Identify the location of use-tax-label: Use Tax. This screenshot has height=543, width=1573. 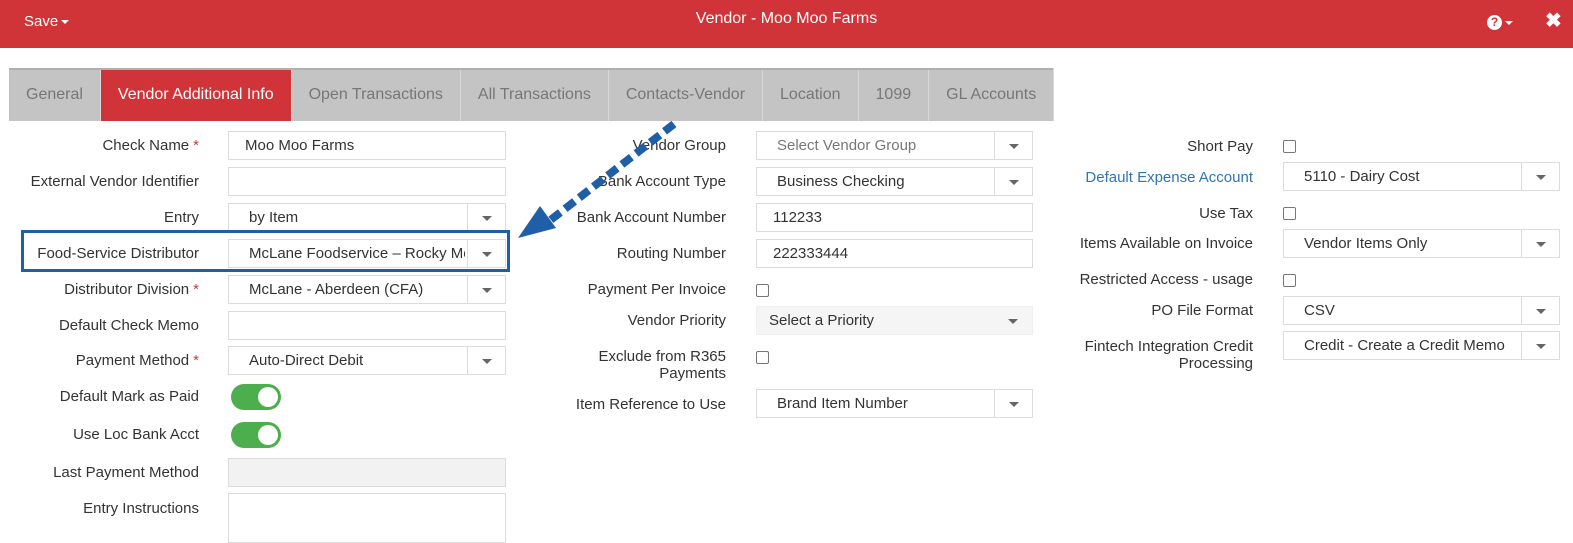
(1226, 213).